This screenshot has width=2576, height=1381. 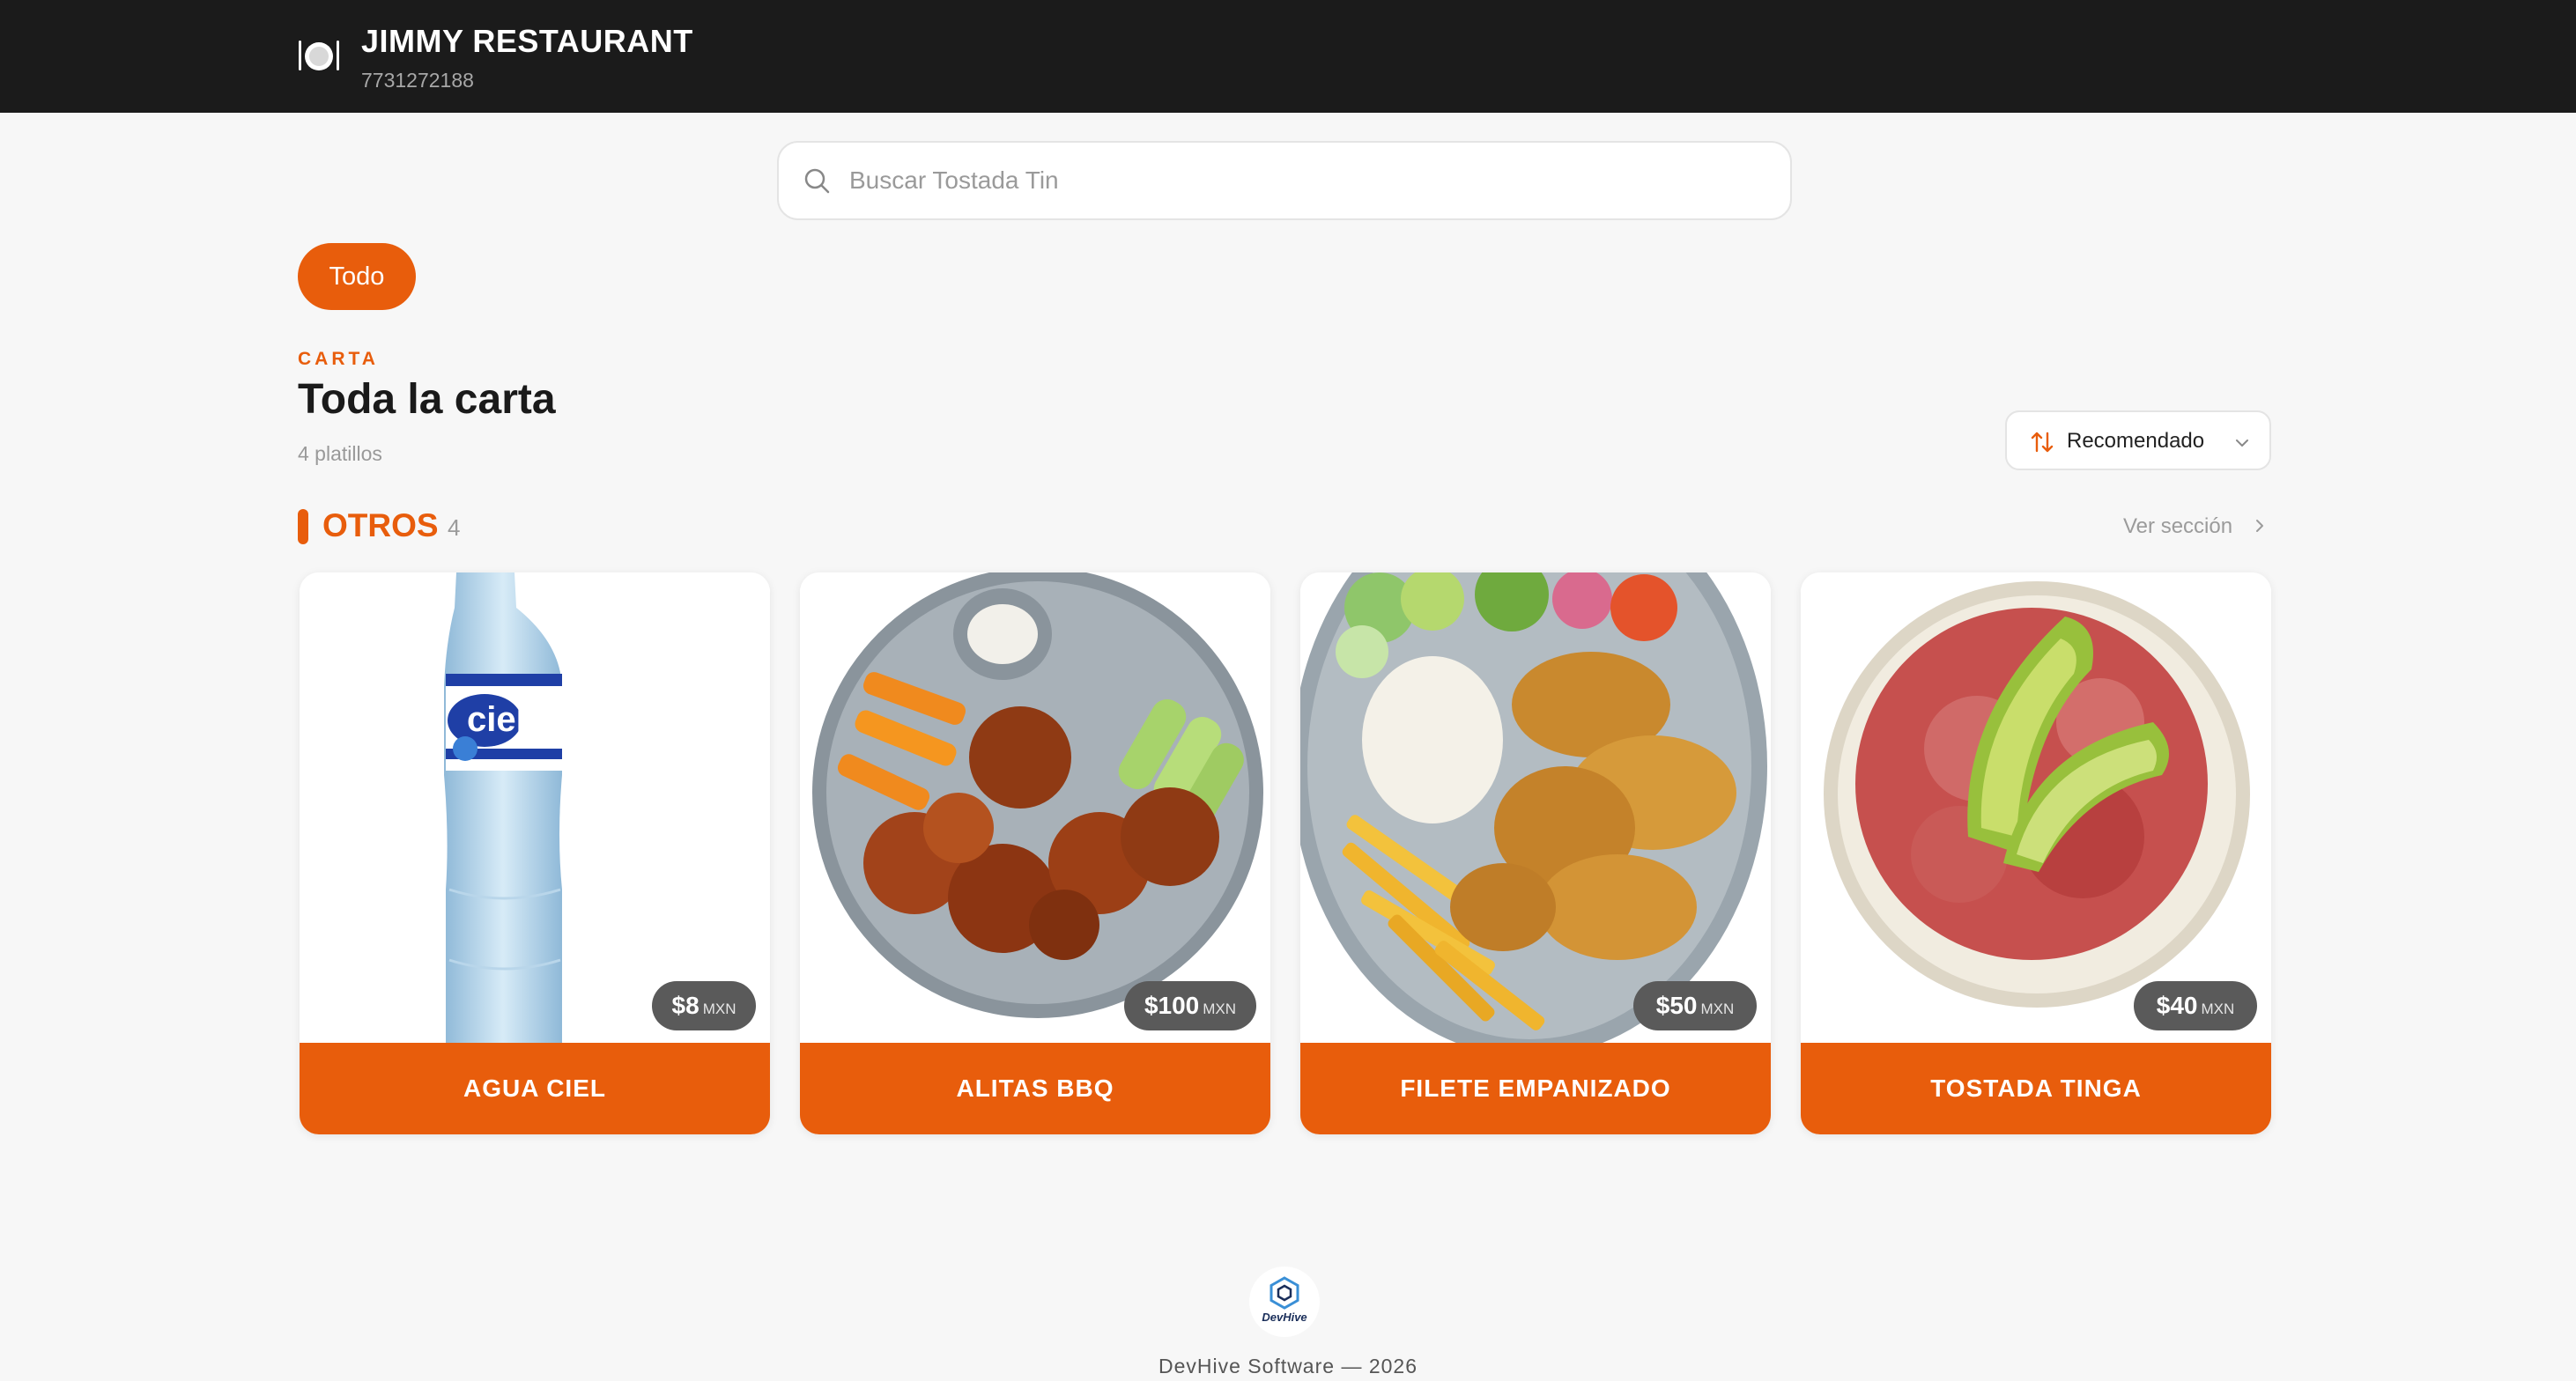 What do you see at coordinates (1035, 807) in the screenshot?
I see `bbq-wings-image` at bounding box center [1035, 807].